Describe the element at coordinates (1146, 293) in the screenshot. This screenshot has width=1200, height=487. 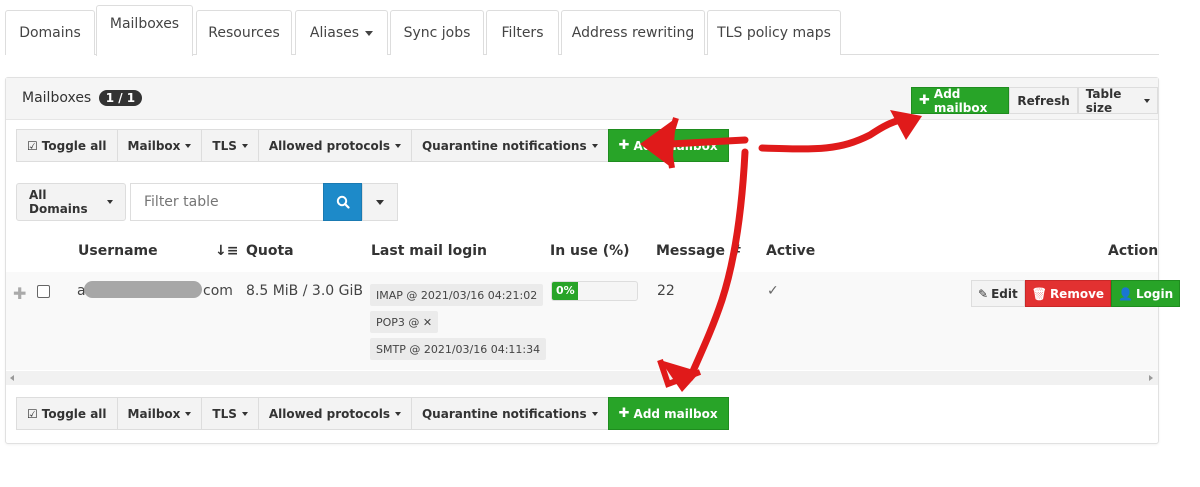
I see `login-button: 👤 Login` at that location.